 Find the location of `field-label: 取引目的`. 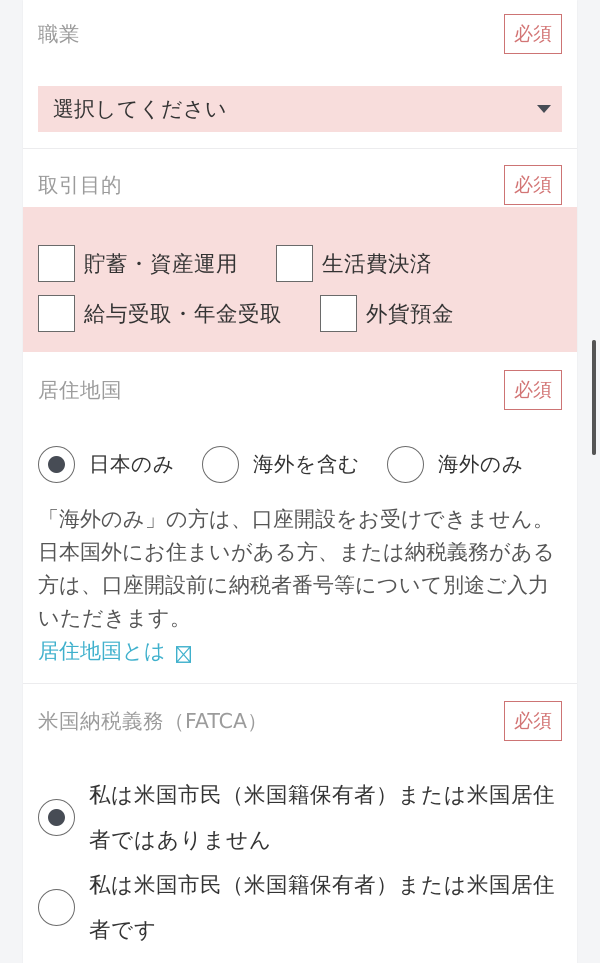

field-label: 取引目的 is located at coordinates (80, 185).